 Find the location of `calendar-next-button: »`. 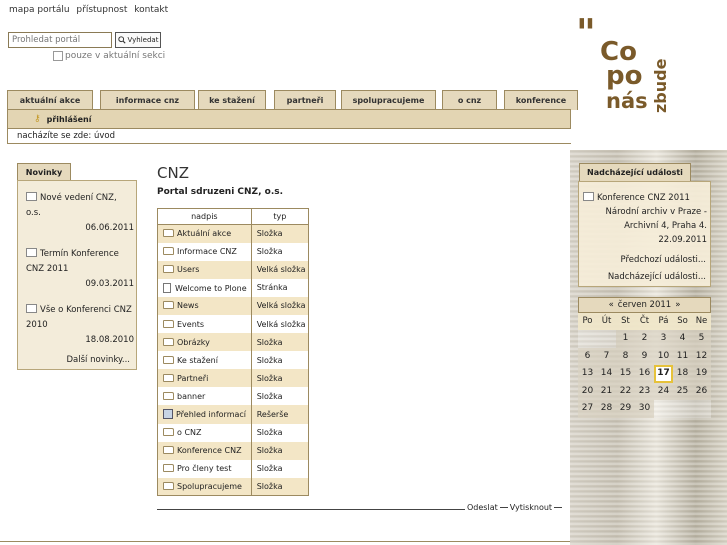

calendar-next-button: » is located at coordinates (677, 305).